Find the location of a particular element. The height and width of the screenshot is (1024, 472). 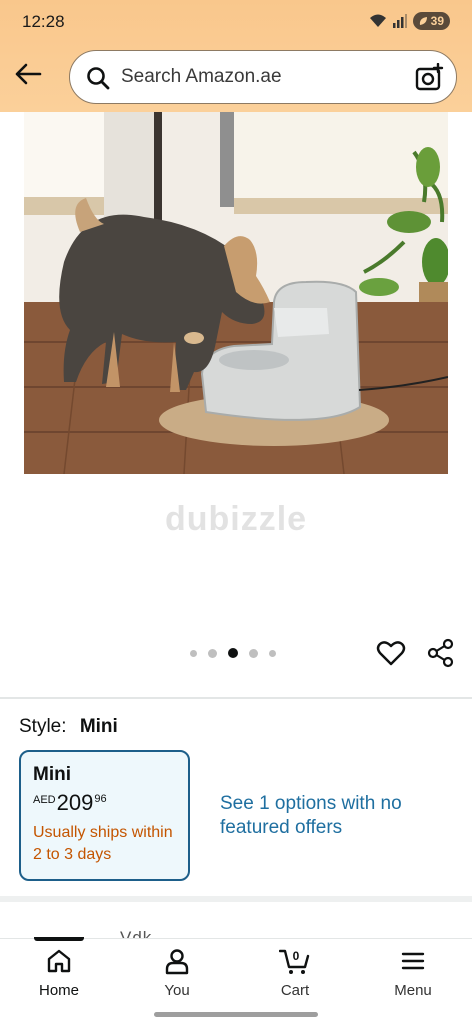

wifi-icon is located at coordinates (377, 20).